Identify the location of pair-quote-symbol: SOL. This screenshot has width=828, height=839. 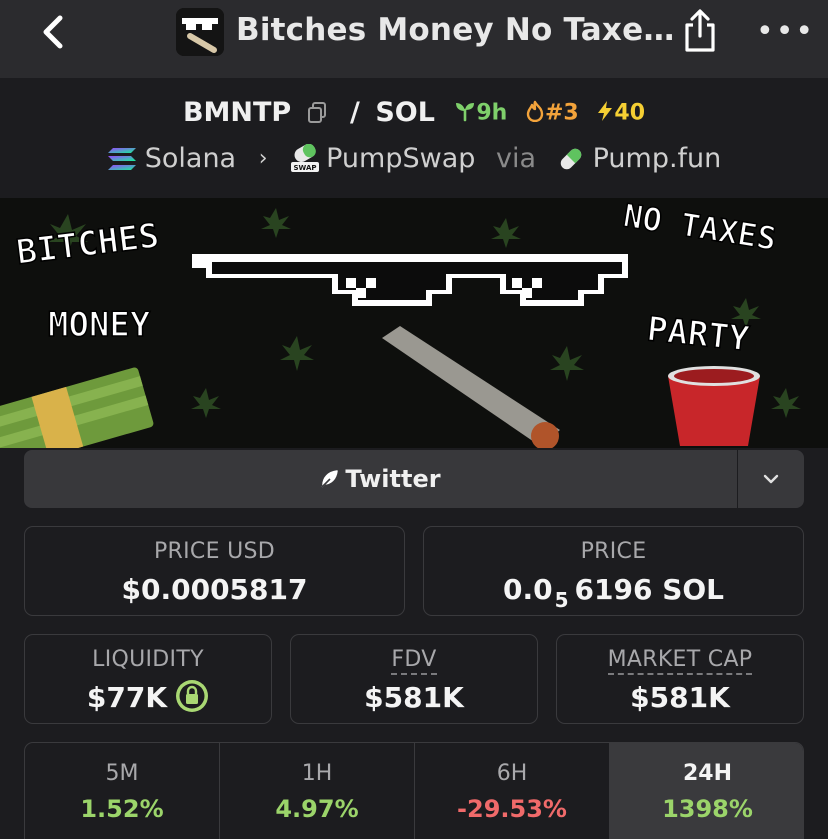
(405, 112).